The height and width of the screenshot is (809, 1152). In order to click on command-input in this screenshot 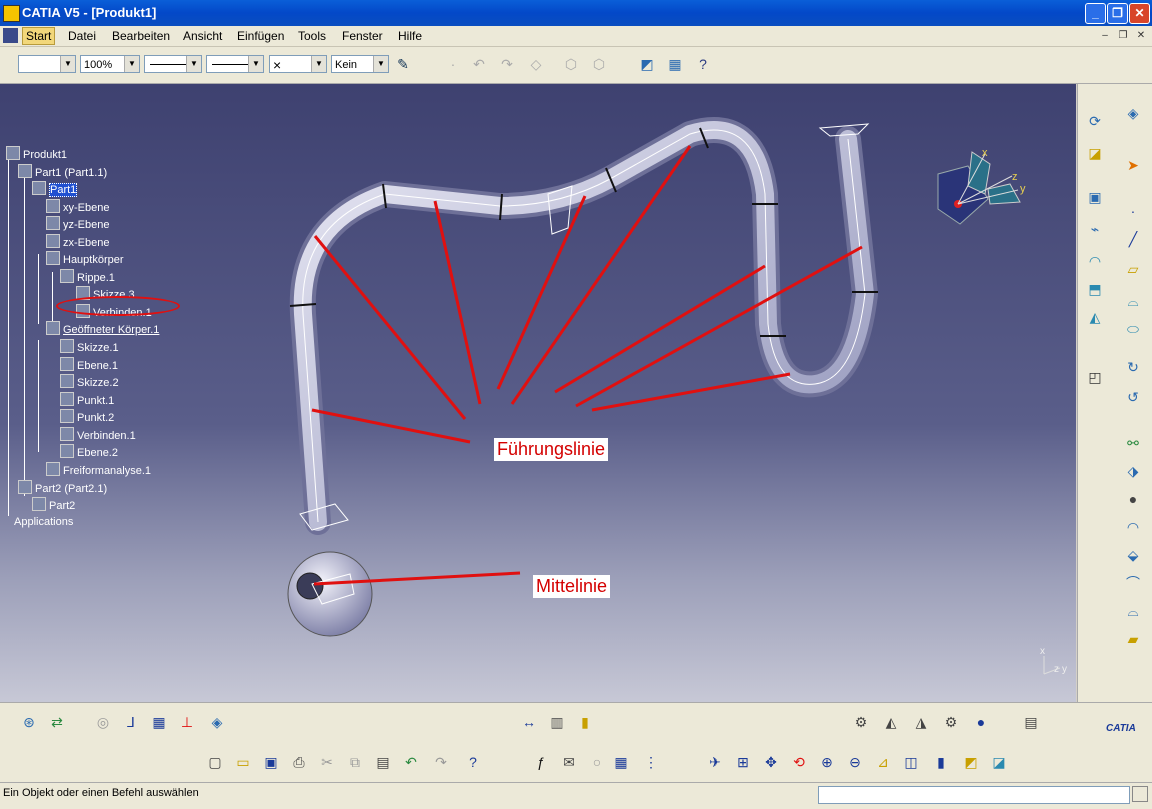, I will do `click(974, 795)`.